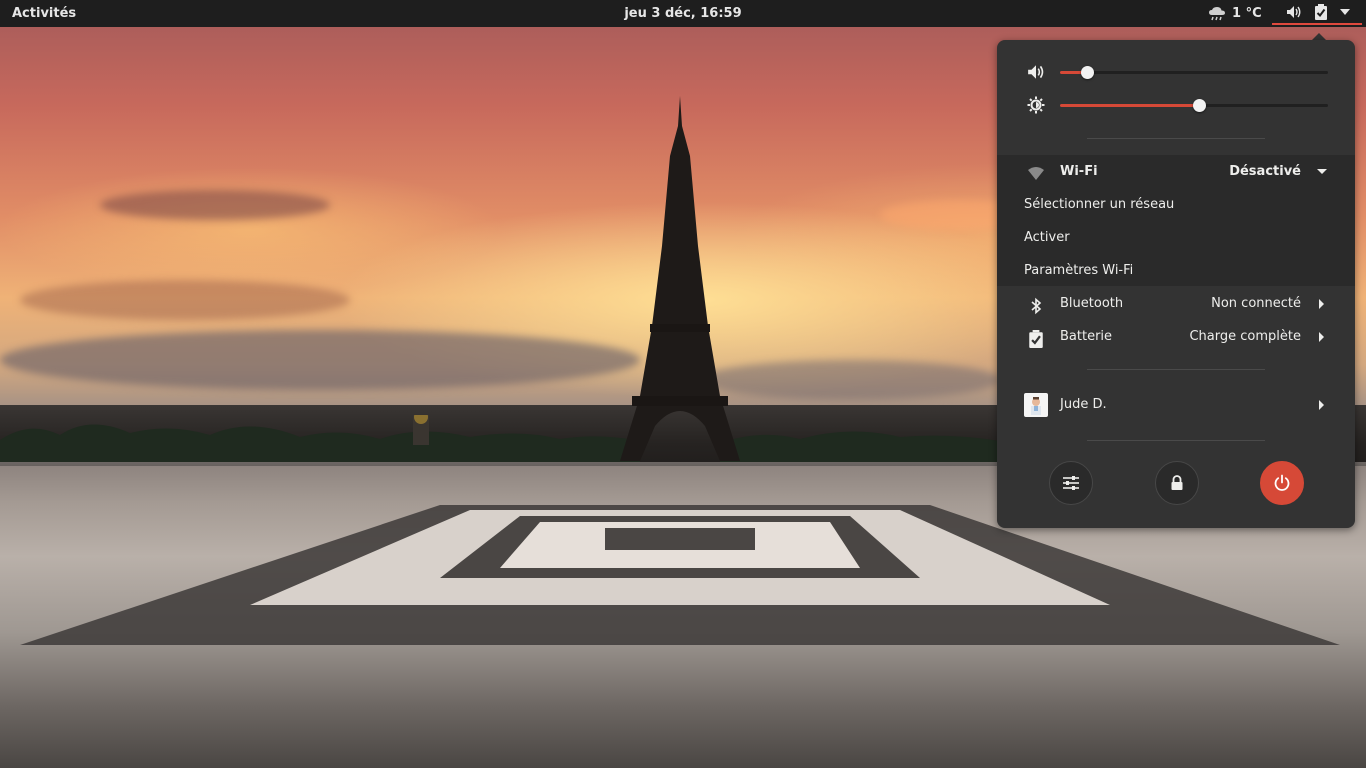 Image resolution: width=1366 pixels, height=768 pixels. Describe the element at coordinates (1079, 171) in the screenshot. I see `wifi-label: Wi-Fi` at that location.